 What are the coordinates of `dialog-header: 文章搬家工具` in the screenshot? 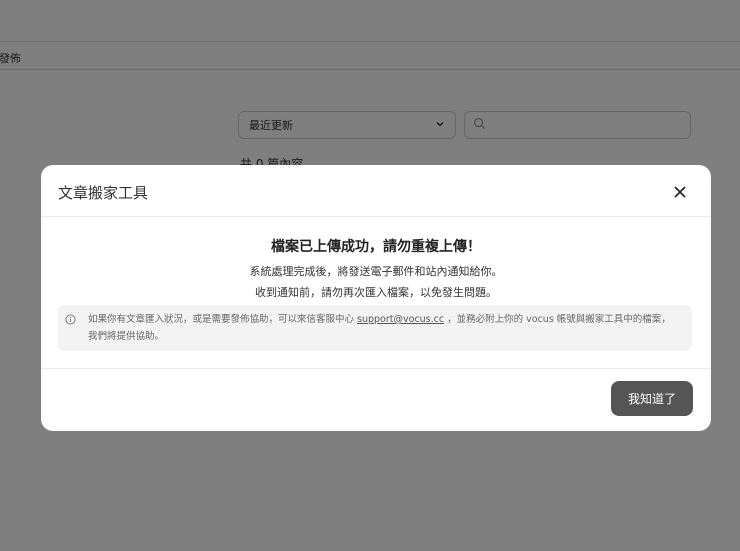 It's located at (376, 191).